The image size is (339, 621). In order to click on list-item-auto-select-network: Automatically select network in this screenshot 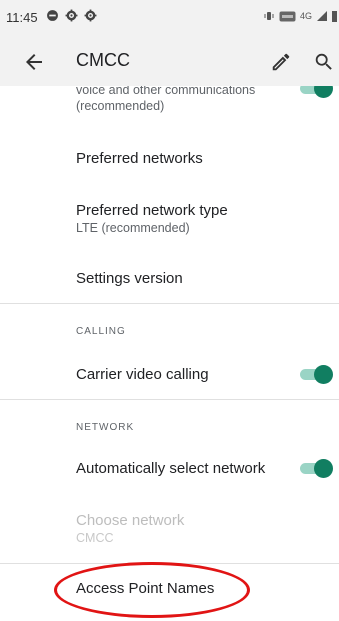, I will do `click(170, 468)`.